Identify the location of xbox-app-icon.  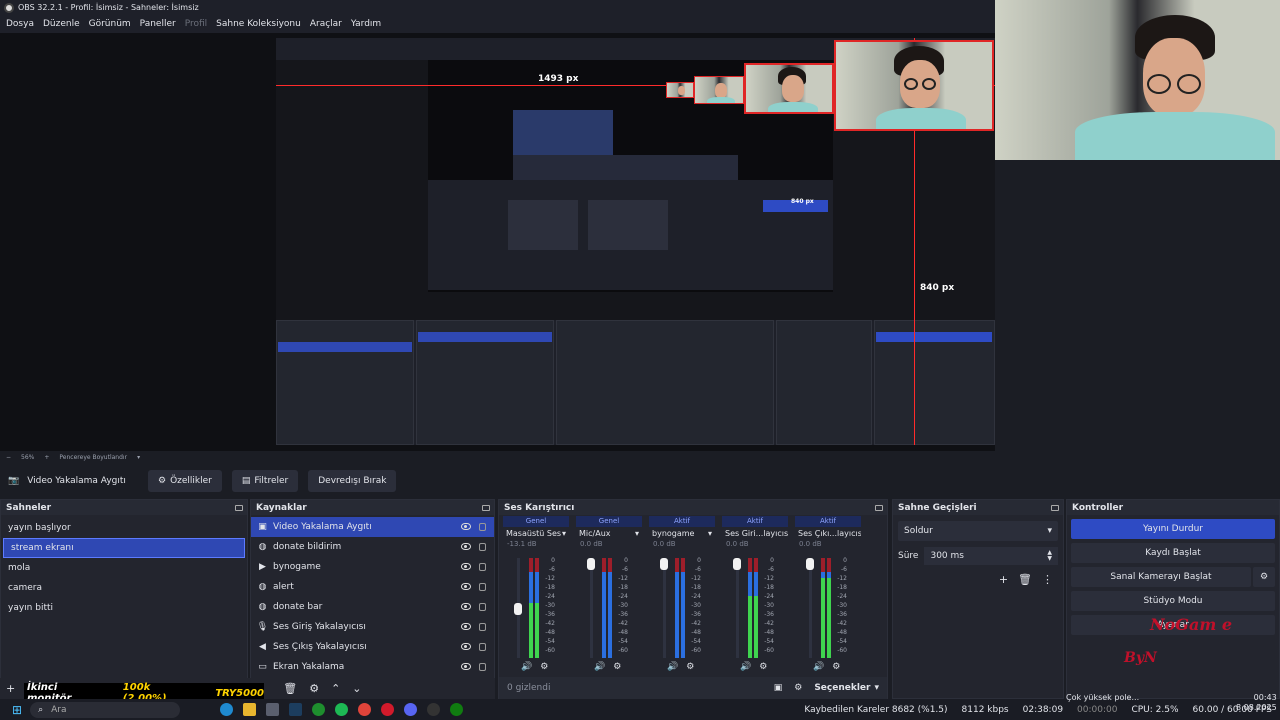
(457, 709).